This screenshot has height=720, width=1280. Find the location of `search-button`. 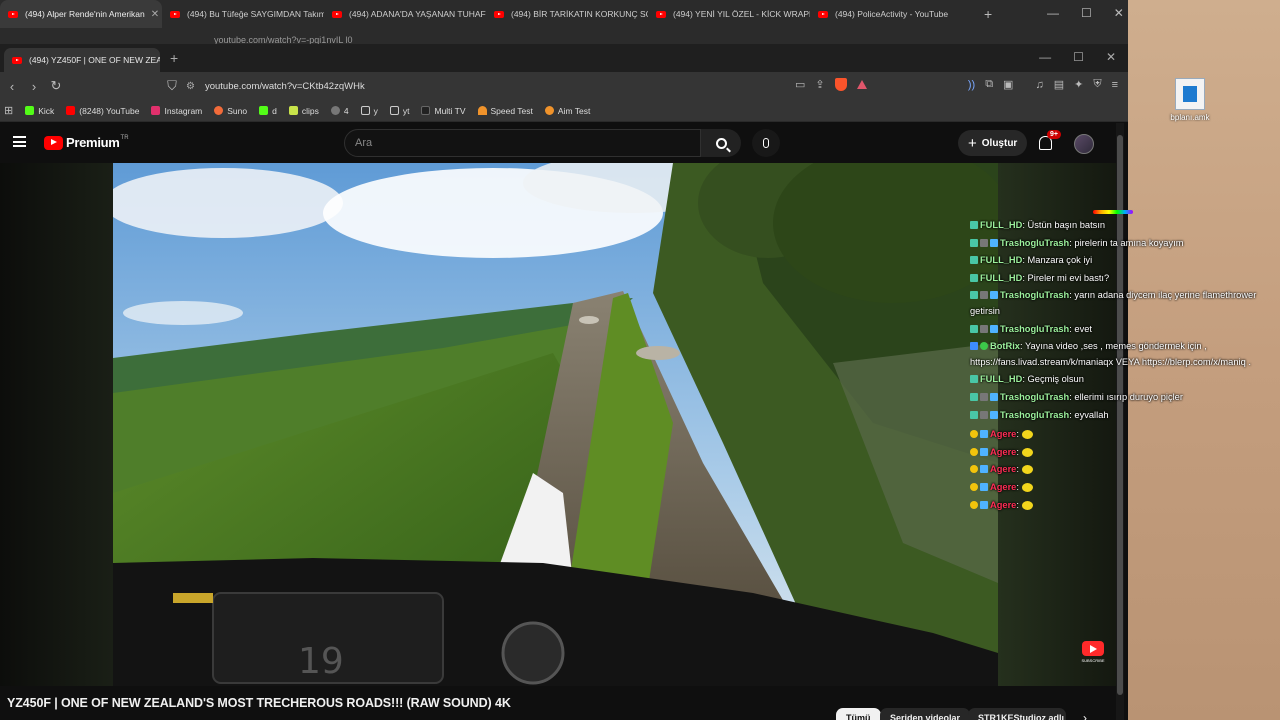

search-button is located at coordinates (721, 143).